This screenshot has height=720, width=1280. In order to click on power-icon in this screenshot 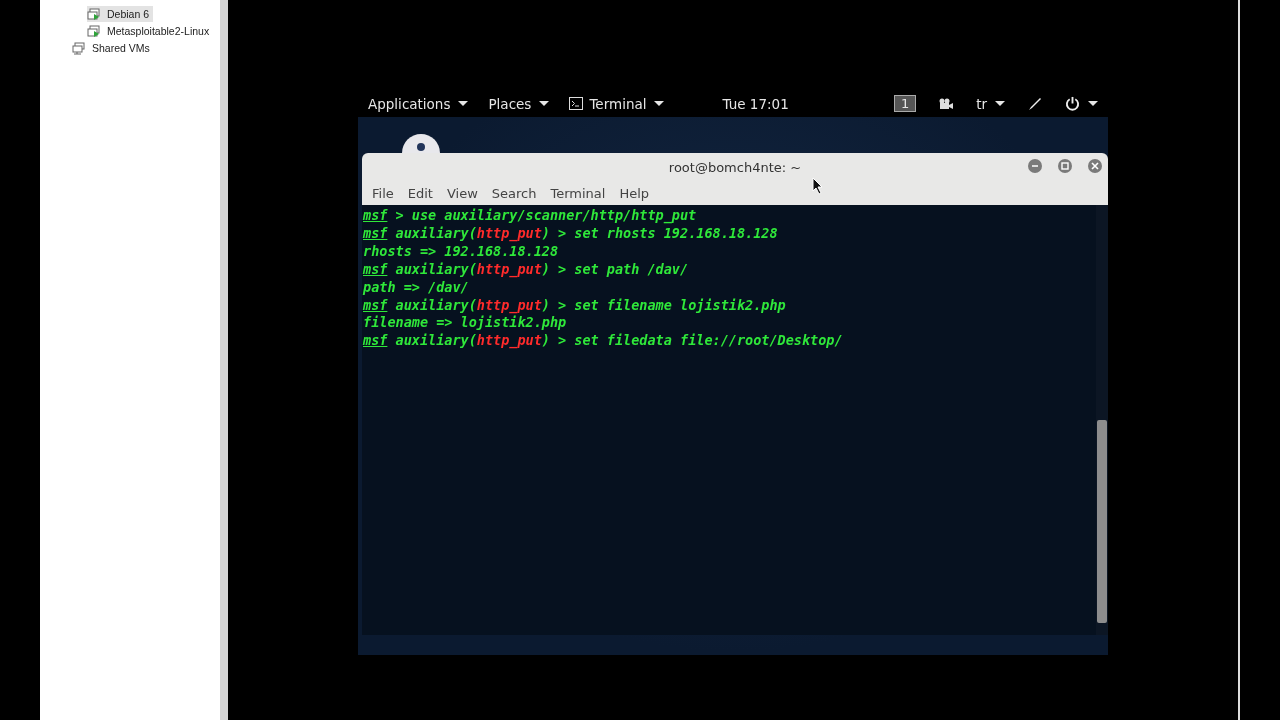, I will do `click(1072, 103)`.